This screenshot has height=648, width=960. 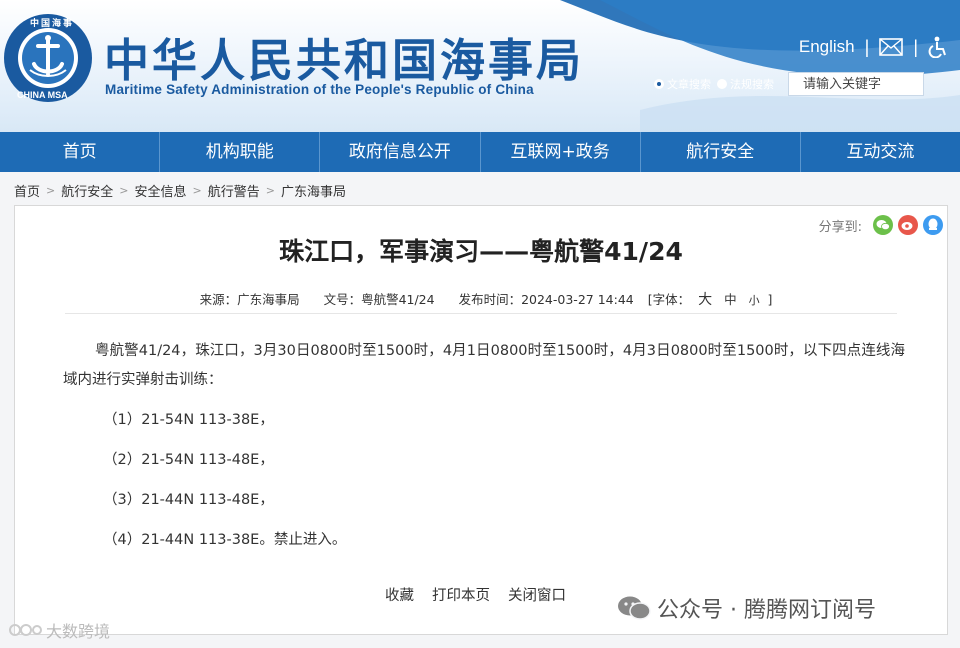 What do you see at coordinates (42, 95) in the screenshot?
I see `emblem-bottom-text: CHINA MSA` at bounding box center [42, 95].